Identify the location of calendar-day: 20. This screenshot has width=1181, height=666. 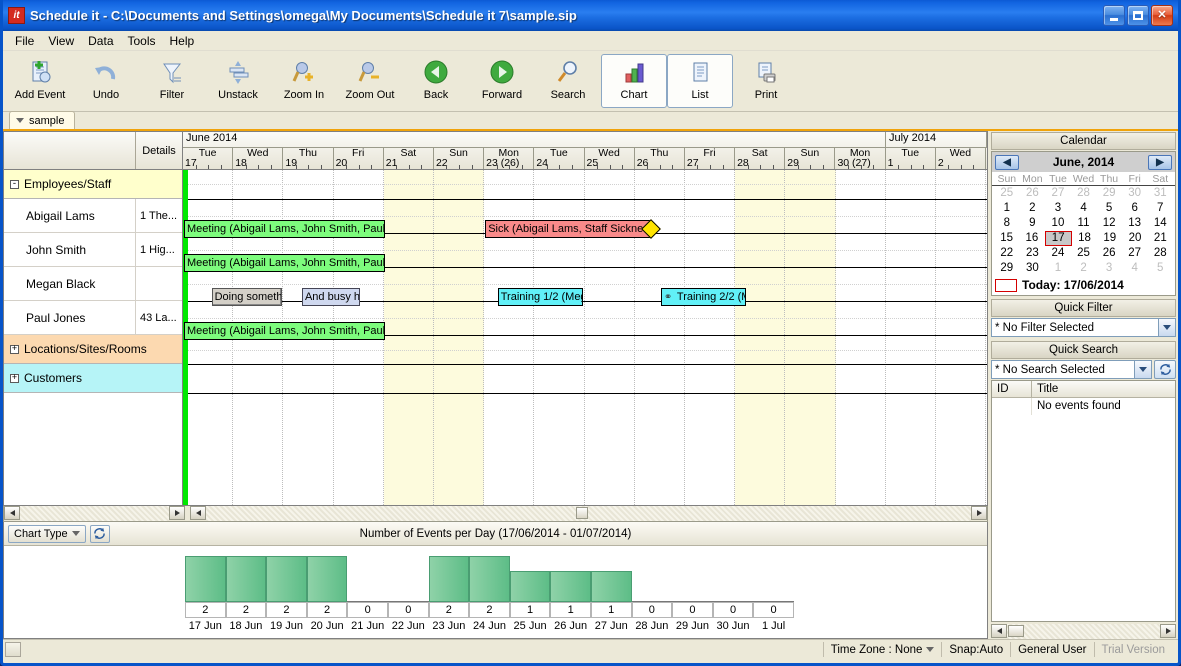
(1134, 238).